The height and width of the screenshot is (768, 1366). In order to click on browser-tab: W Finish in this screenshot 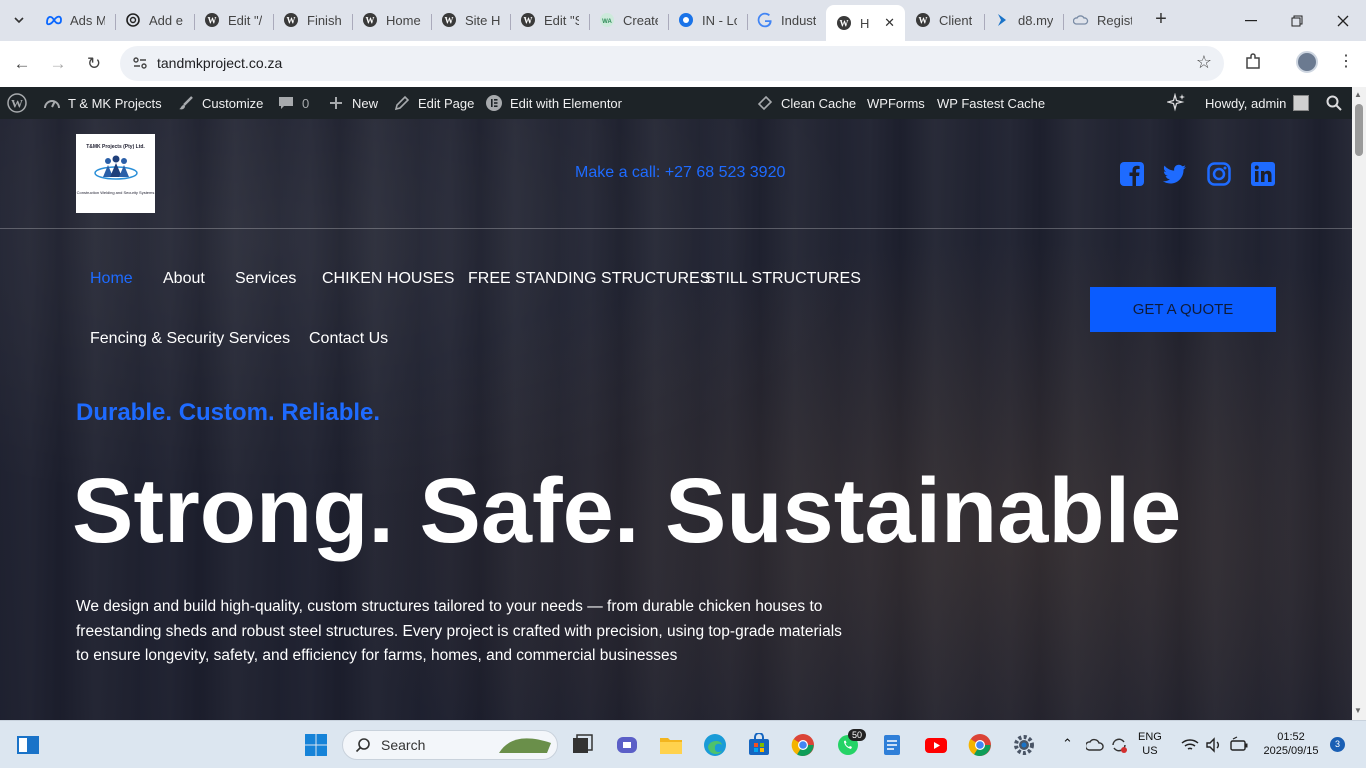, I will do `click(312, 20)`.